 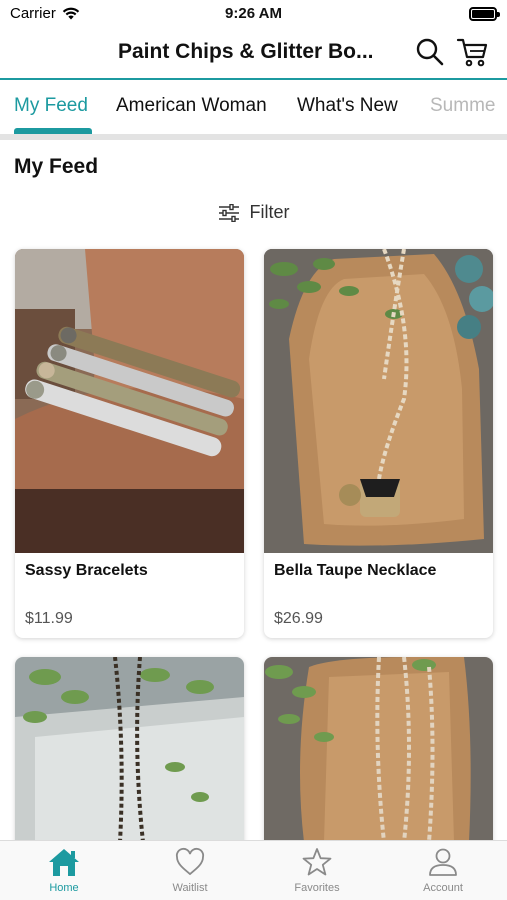 What do you see at coordinates (253, 870) in the screenshot?
I see `bottom-tab-bar: Home Waitlist Favorites Account` at bounding box center [253, 870].